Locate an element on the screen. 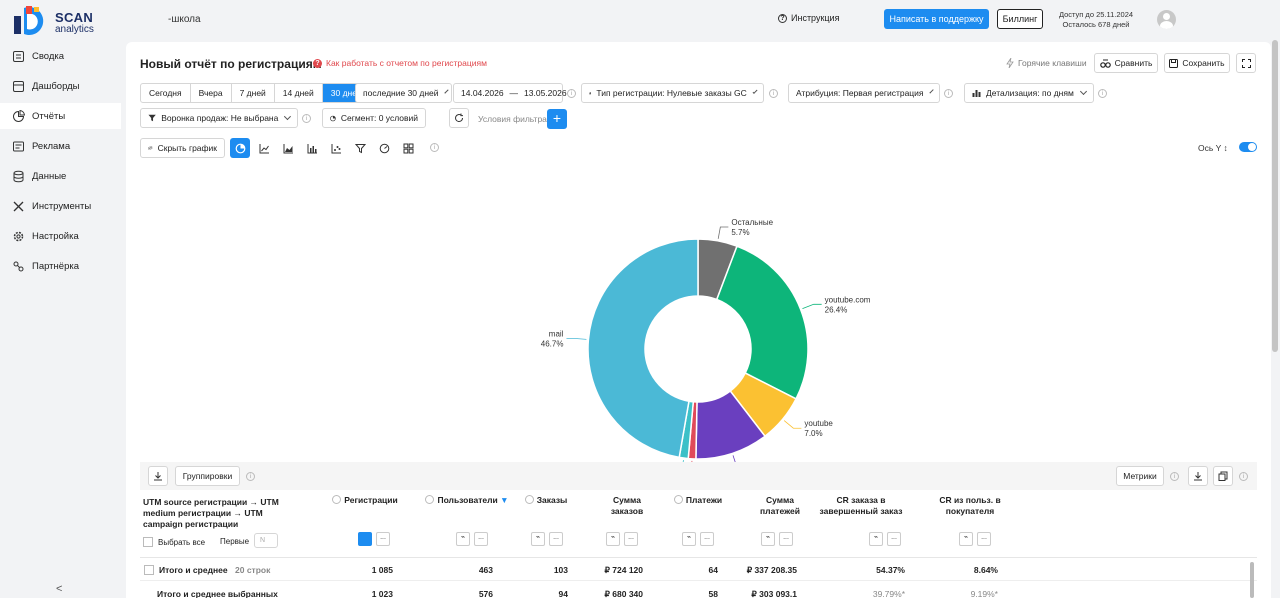 The image size is (1280, 598). sidebar-item-partner: Партнёрка is located at coordinates (60, 266).